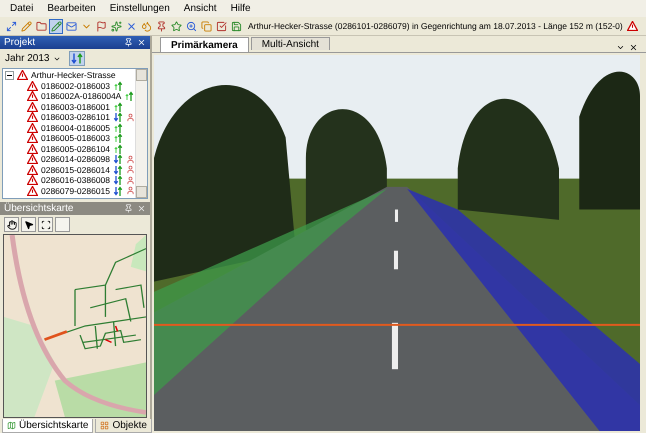 This screenshot has height=433, width=646. I want to click on toolbar-title: Arthur-Hecker-Strasse (0286101-0286079) in Gegenrichtung am 18.07.2013 - Länge 152 m (152-0), so click(435, 26).